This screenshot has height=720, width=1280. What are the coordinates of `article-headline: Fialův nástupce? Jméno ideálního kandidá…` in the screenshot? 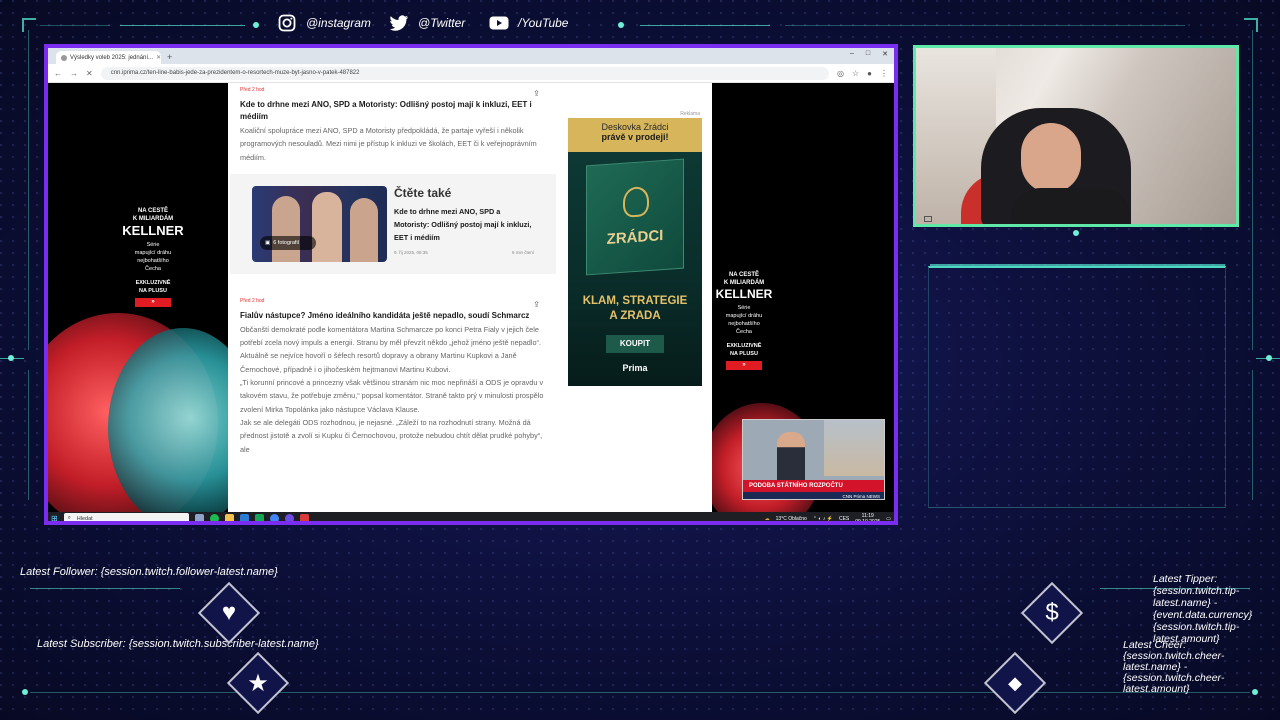 It's located at (393, 316).